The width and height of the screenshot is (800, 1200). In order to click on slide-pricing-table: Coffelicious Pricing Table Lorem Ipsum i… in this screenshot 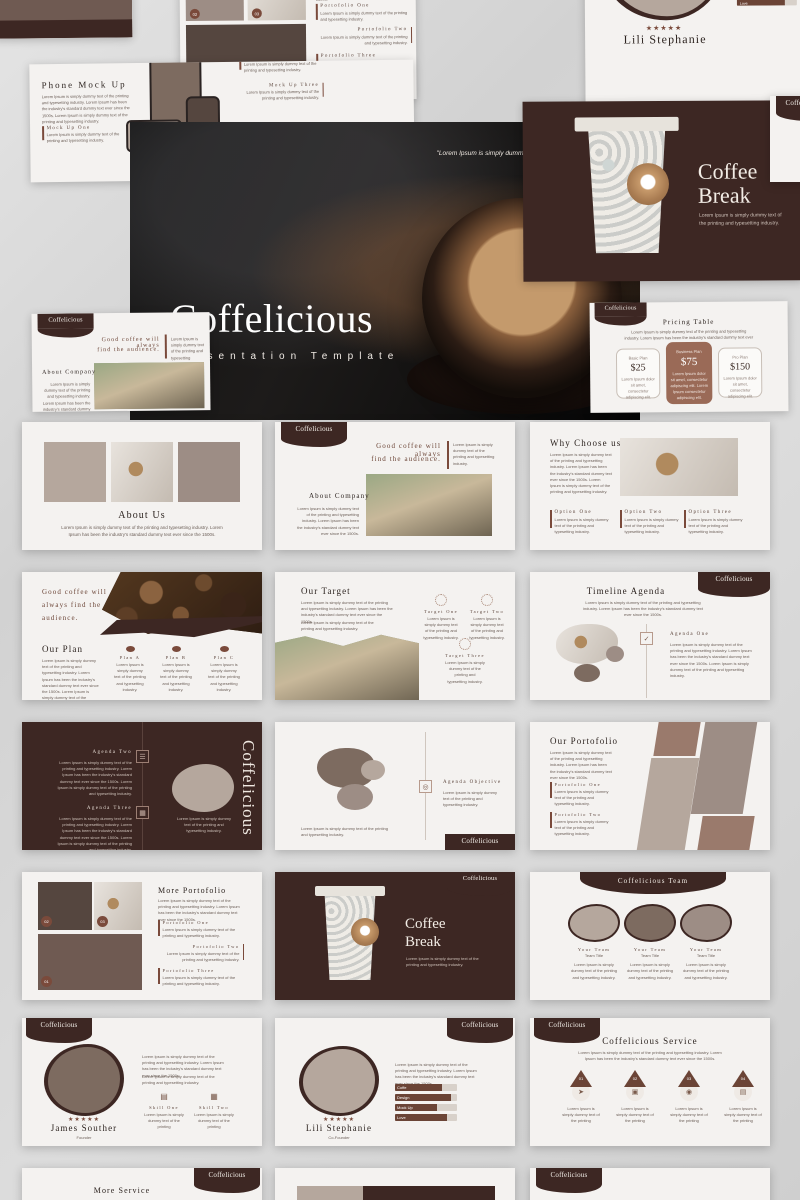, I will do `click(689, 357)`.